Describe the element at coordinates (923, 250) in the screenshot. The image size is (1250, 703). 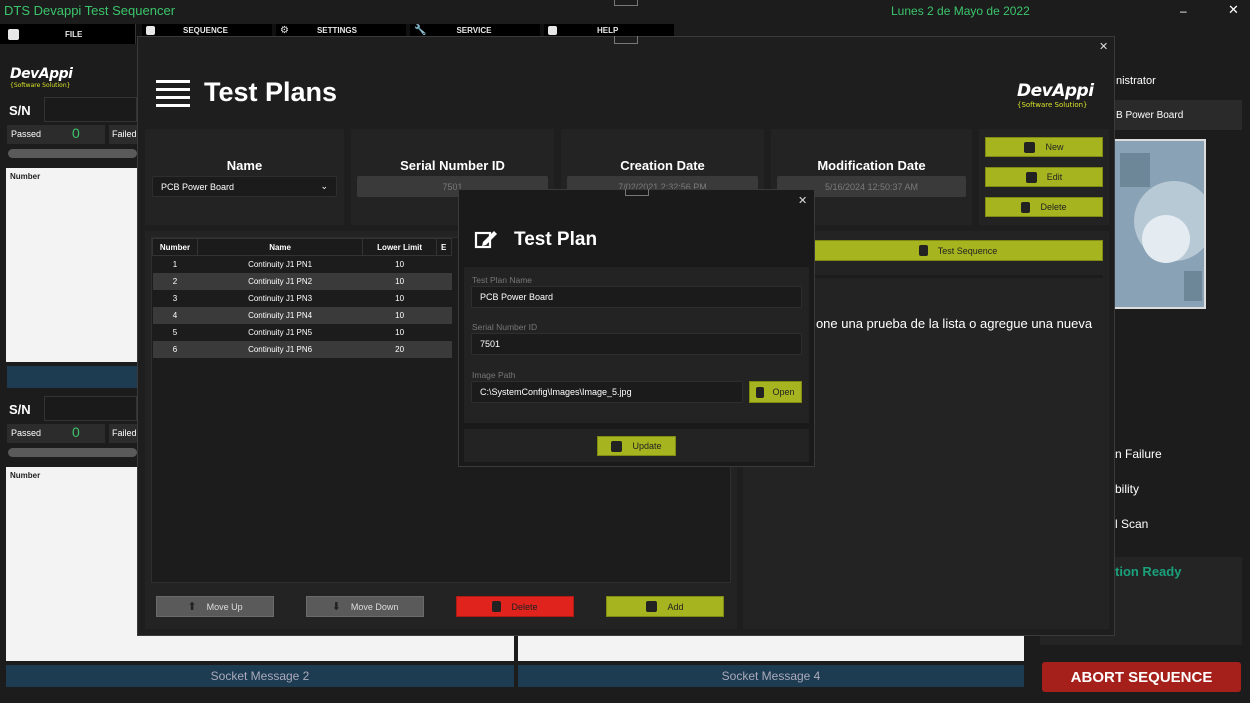
I see `document-icon` at that location.